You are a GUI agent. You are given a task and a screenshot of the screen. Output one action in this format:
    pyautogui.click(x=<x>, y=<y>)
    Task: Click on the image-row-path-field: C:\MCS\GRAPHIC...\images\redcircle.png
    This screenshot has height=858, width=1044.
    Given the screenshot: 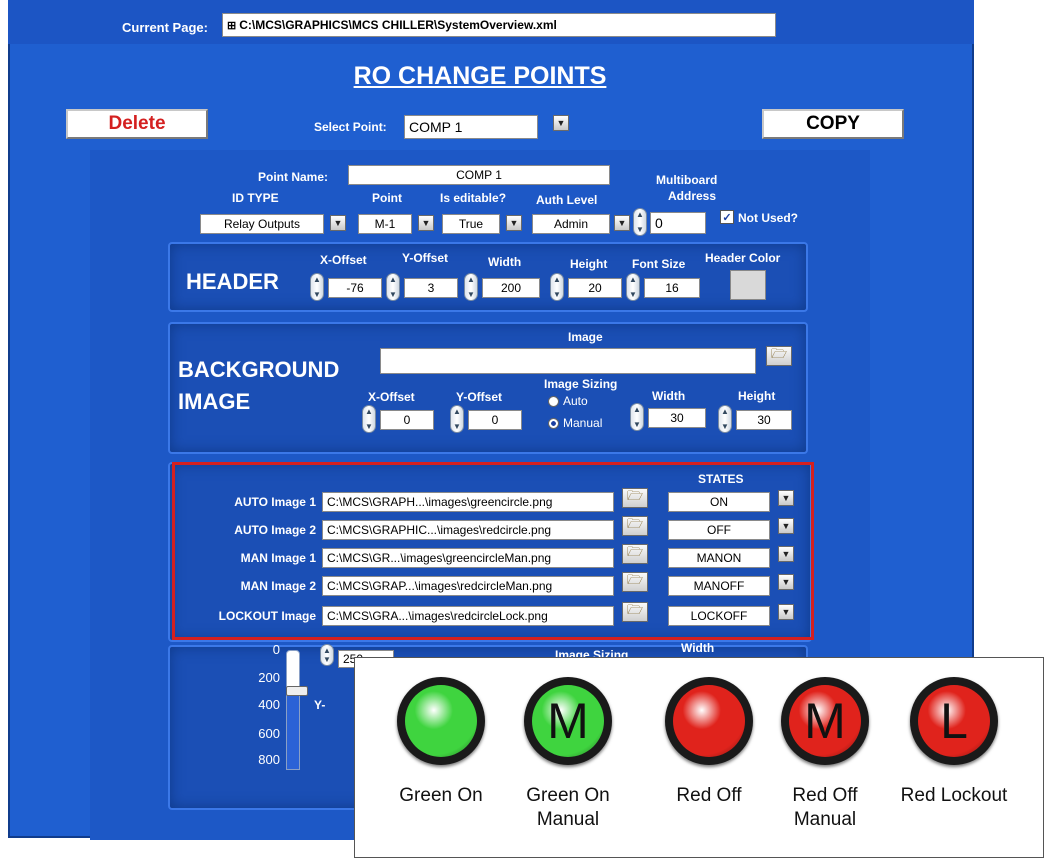 What is the action you would take?
    pyautogui.click(x=468, y=530)
    